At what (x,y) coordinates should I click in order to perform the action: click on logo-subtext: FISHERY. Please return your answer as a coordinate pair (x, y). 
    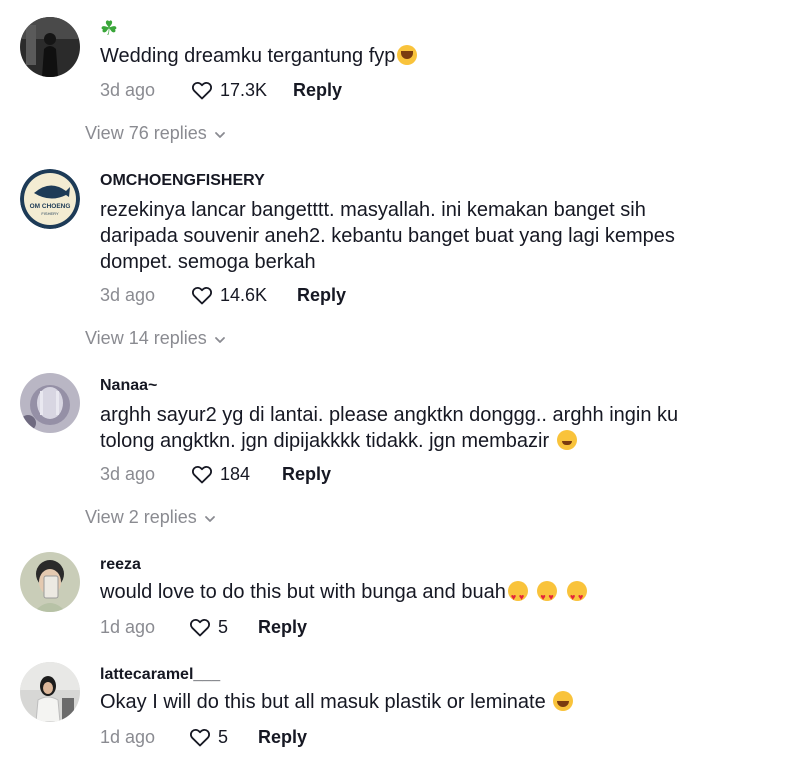
    Looking at the image, I should click on (50, 213).